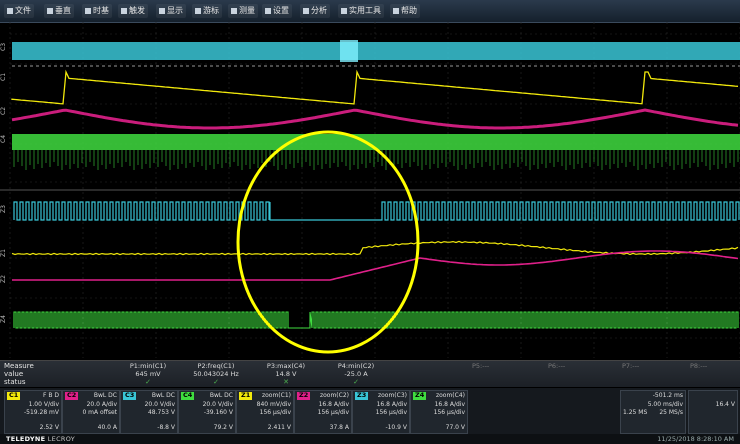 The width and height of the screenshot is (740, 444). What do you see at coordinates (171, 11) in the screenshot?
I see `menu-display: 显示` at bounding box center [171, 11].